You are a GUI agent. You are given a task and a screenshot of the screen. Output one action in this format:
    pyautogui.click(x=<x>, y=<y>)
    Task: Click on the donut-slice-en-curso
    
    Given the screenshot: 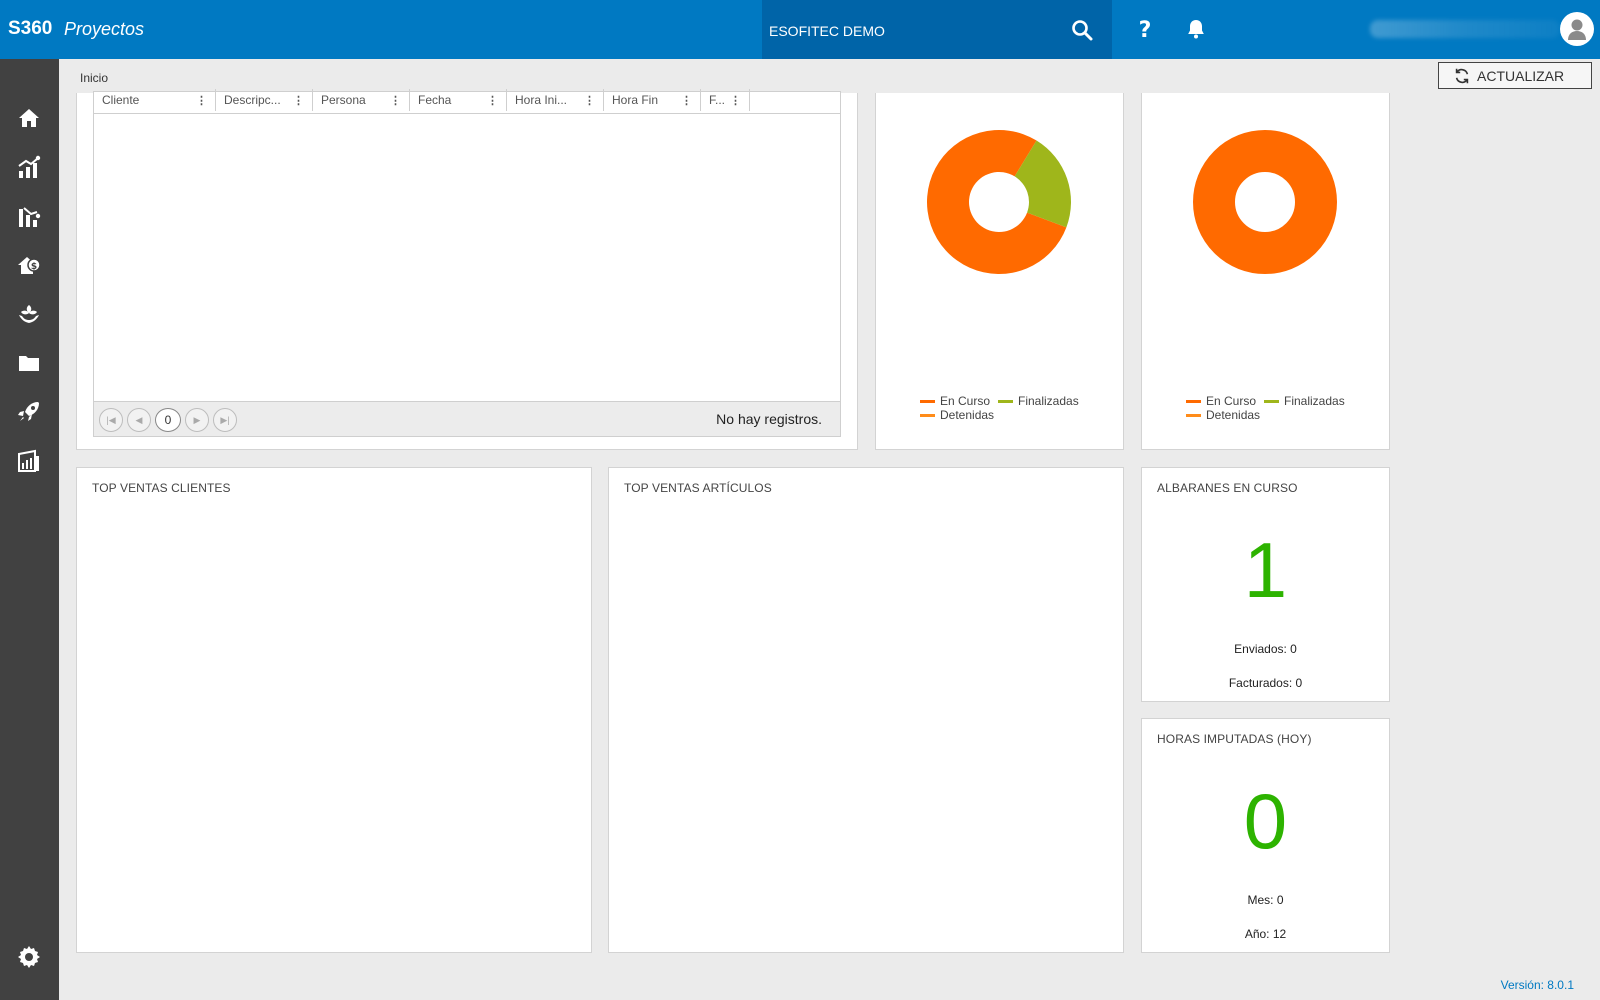 What is the action you would take?
    pyautogui.click(x=1265, y=202)
    